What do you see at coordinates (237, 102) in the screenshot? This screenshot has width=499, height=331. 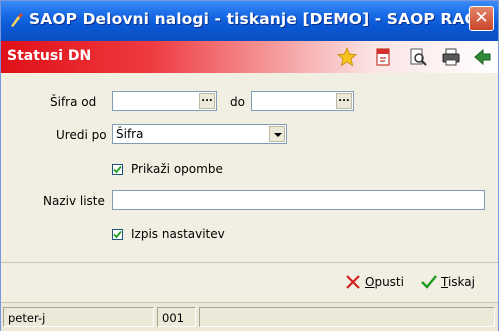 I see `sifra-do-label: do` at bounding box center [237, 102].